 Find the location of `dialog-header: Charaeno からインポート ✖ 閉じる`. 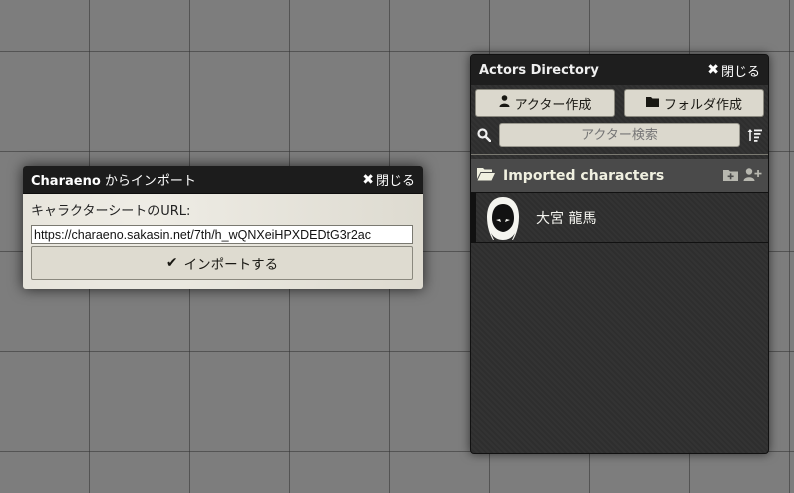

dialog-header: Charaeno からインポート ✖ 閉じる is located at coordinates (223, 180).